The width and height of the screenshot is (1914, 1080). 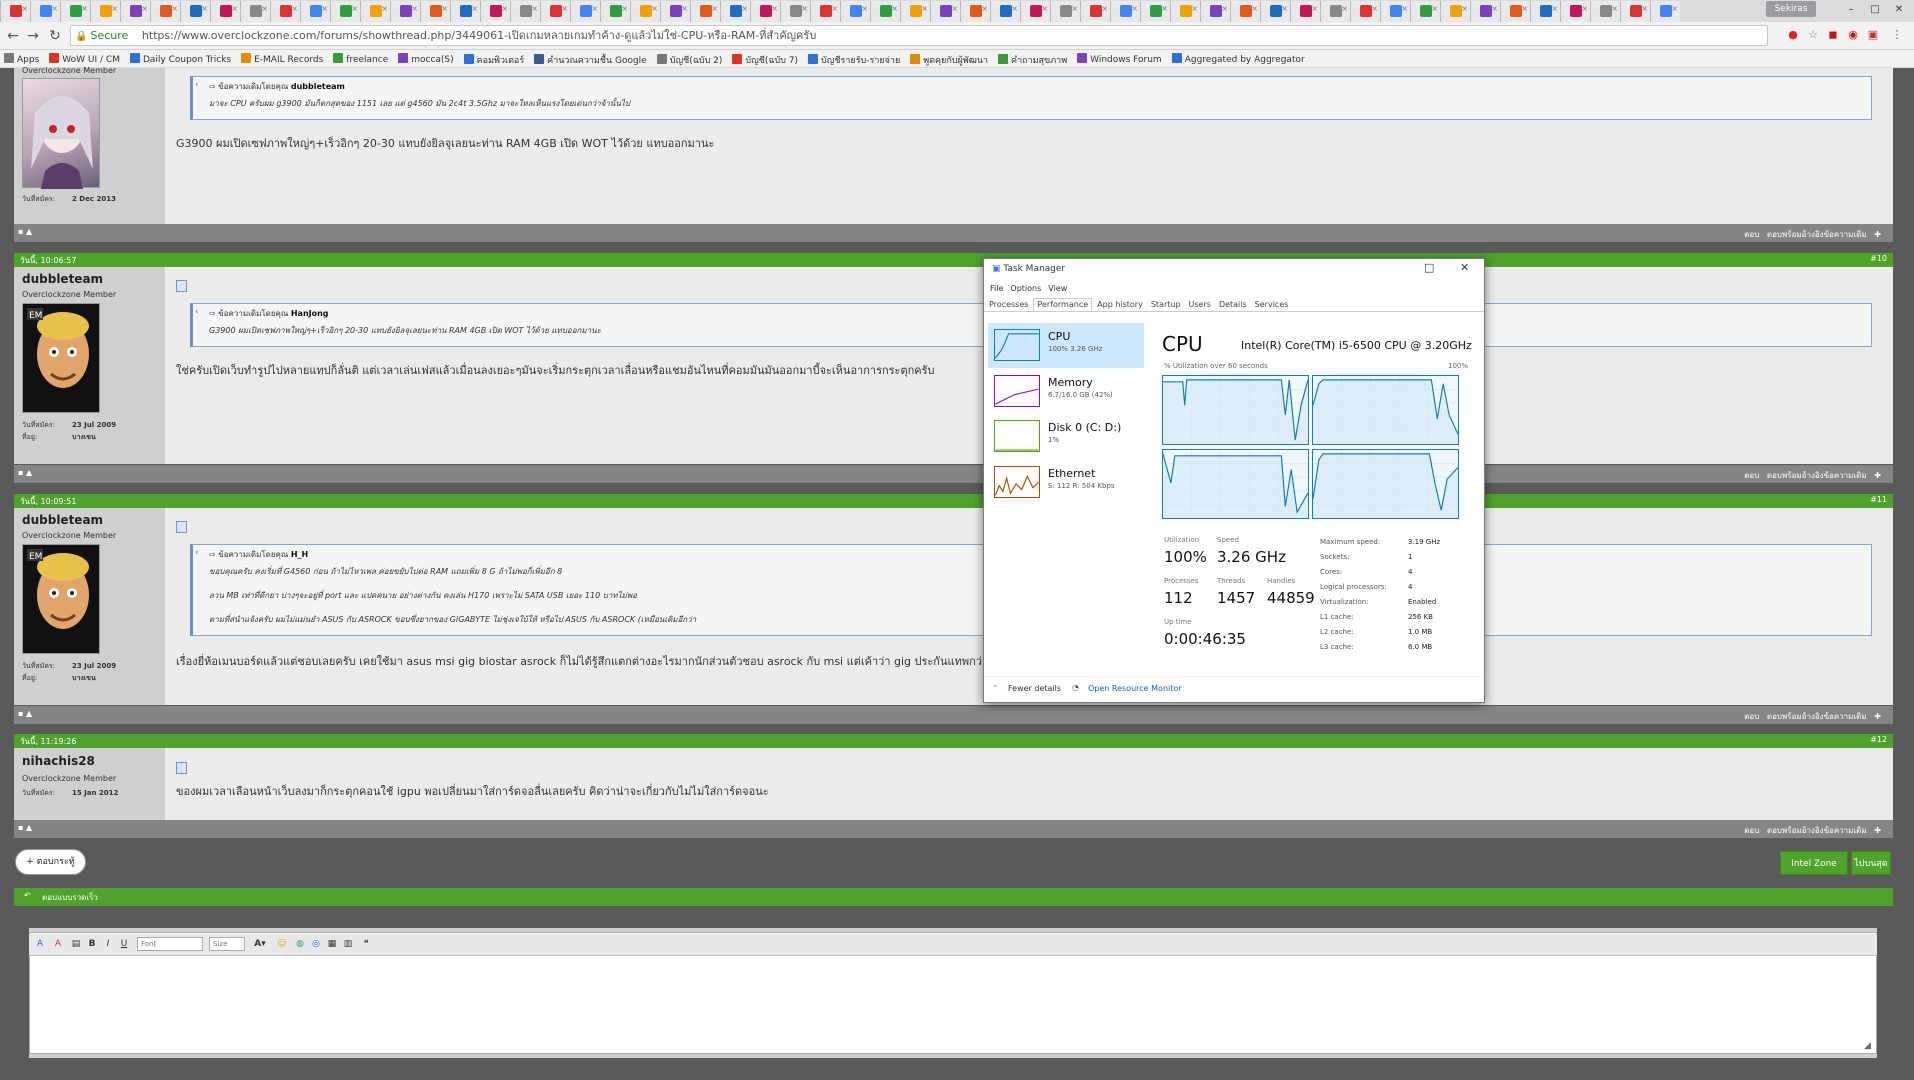 What do you see at coordinates (33, 36) in the screenshot?
I see `forward-icon: →` at bounding box center [33, 36].